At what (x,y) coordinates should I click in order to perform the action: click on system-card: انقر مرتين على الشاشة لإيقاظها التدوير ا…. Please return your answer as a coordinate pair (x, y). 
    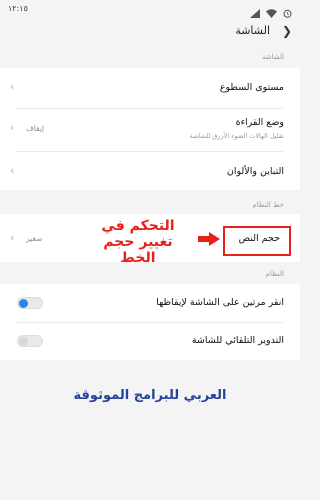
    Looking at the image, I should click on (150, 322).